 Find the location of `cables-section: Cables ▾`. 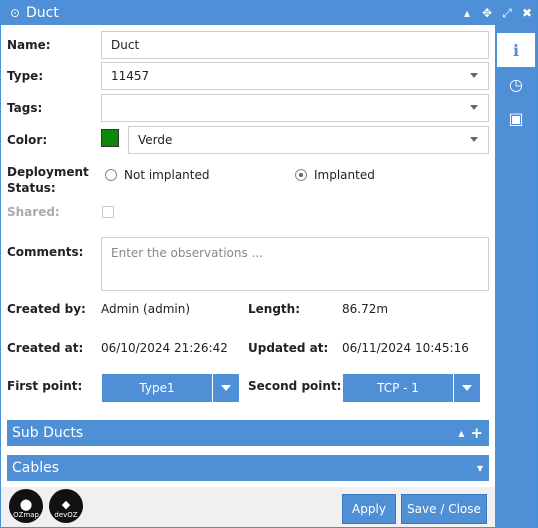

cables-section: Cables ▾ is located at coordinates (248, 468).